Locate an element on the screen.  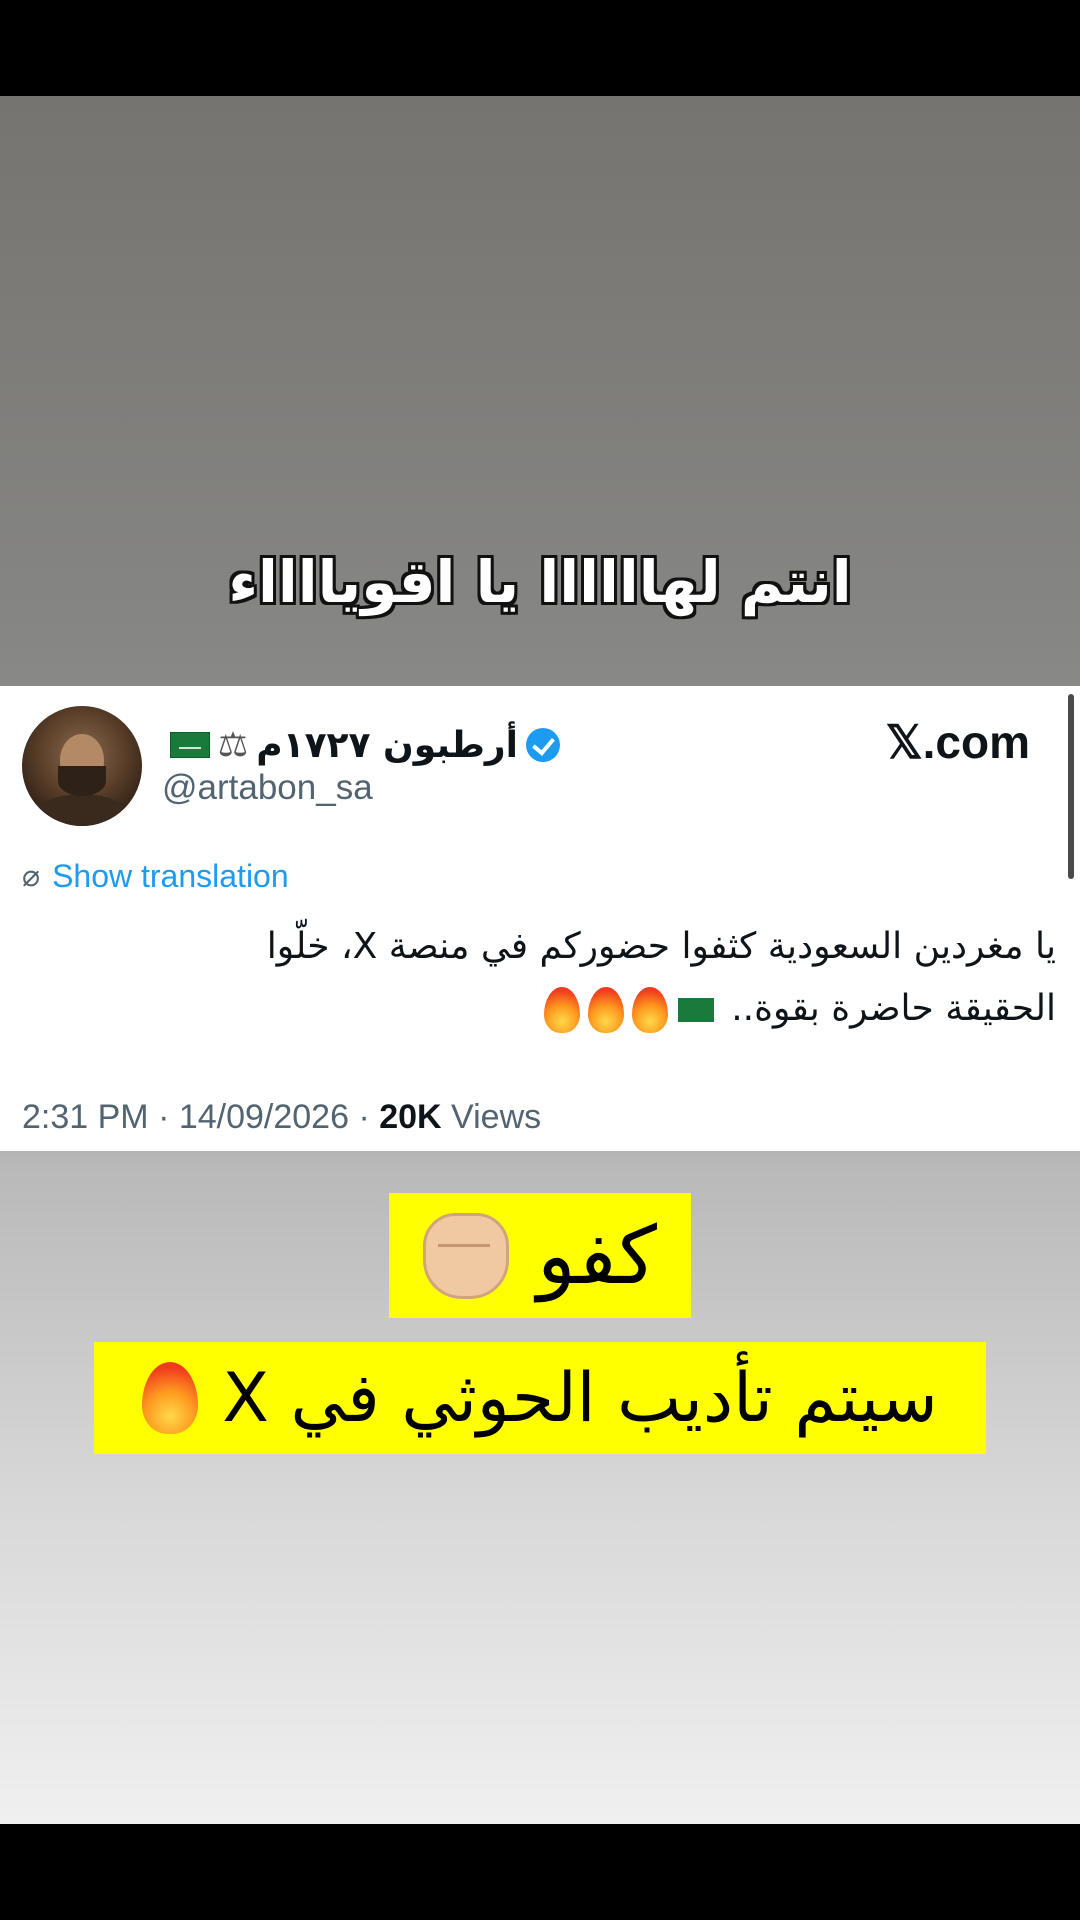
avatar-beard is located at coordinates (82, 781).